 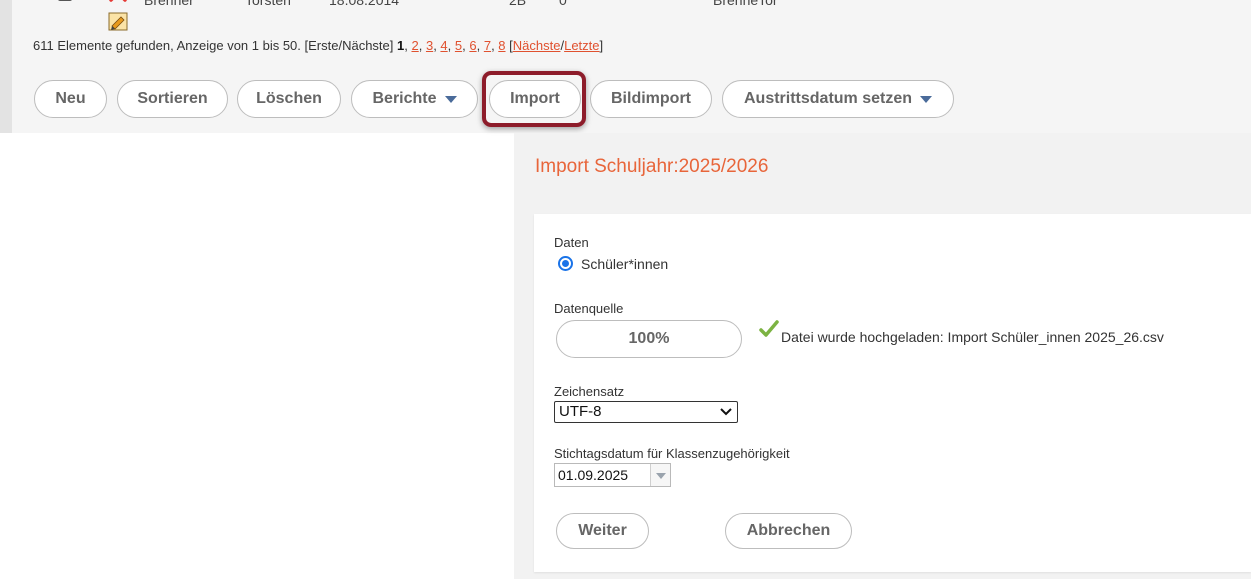 I want to click on reports-label: Berichte, so click(x=404, y=98).